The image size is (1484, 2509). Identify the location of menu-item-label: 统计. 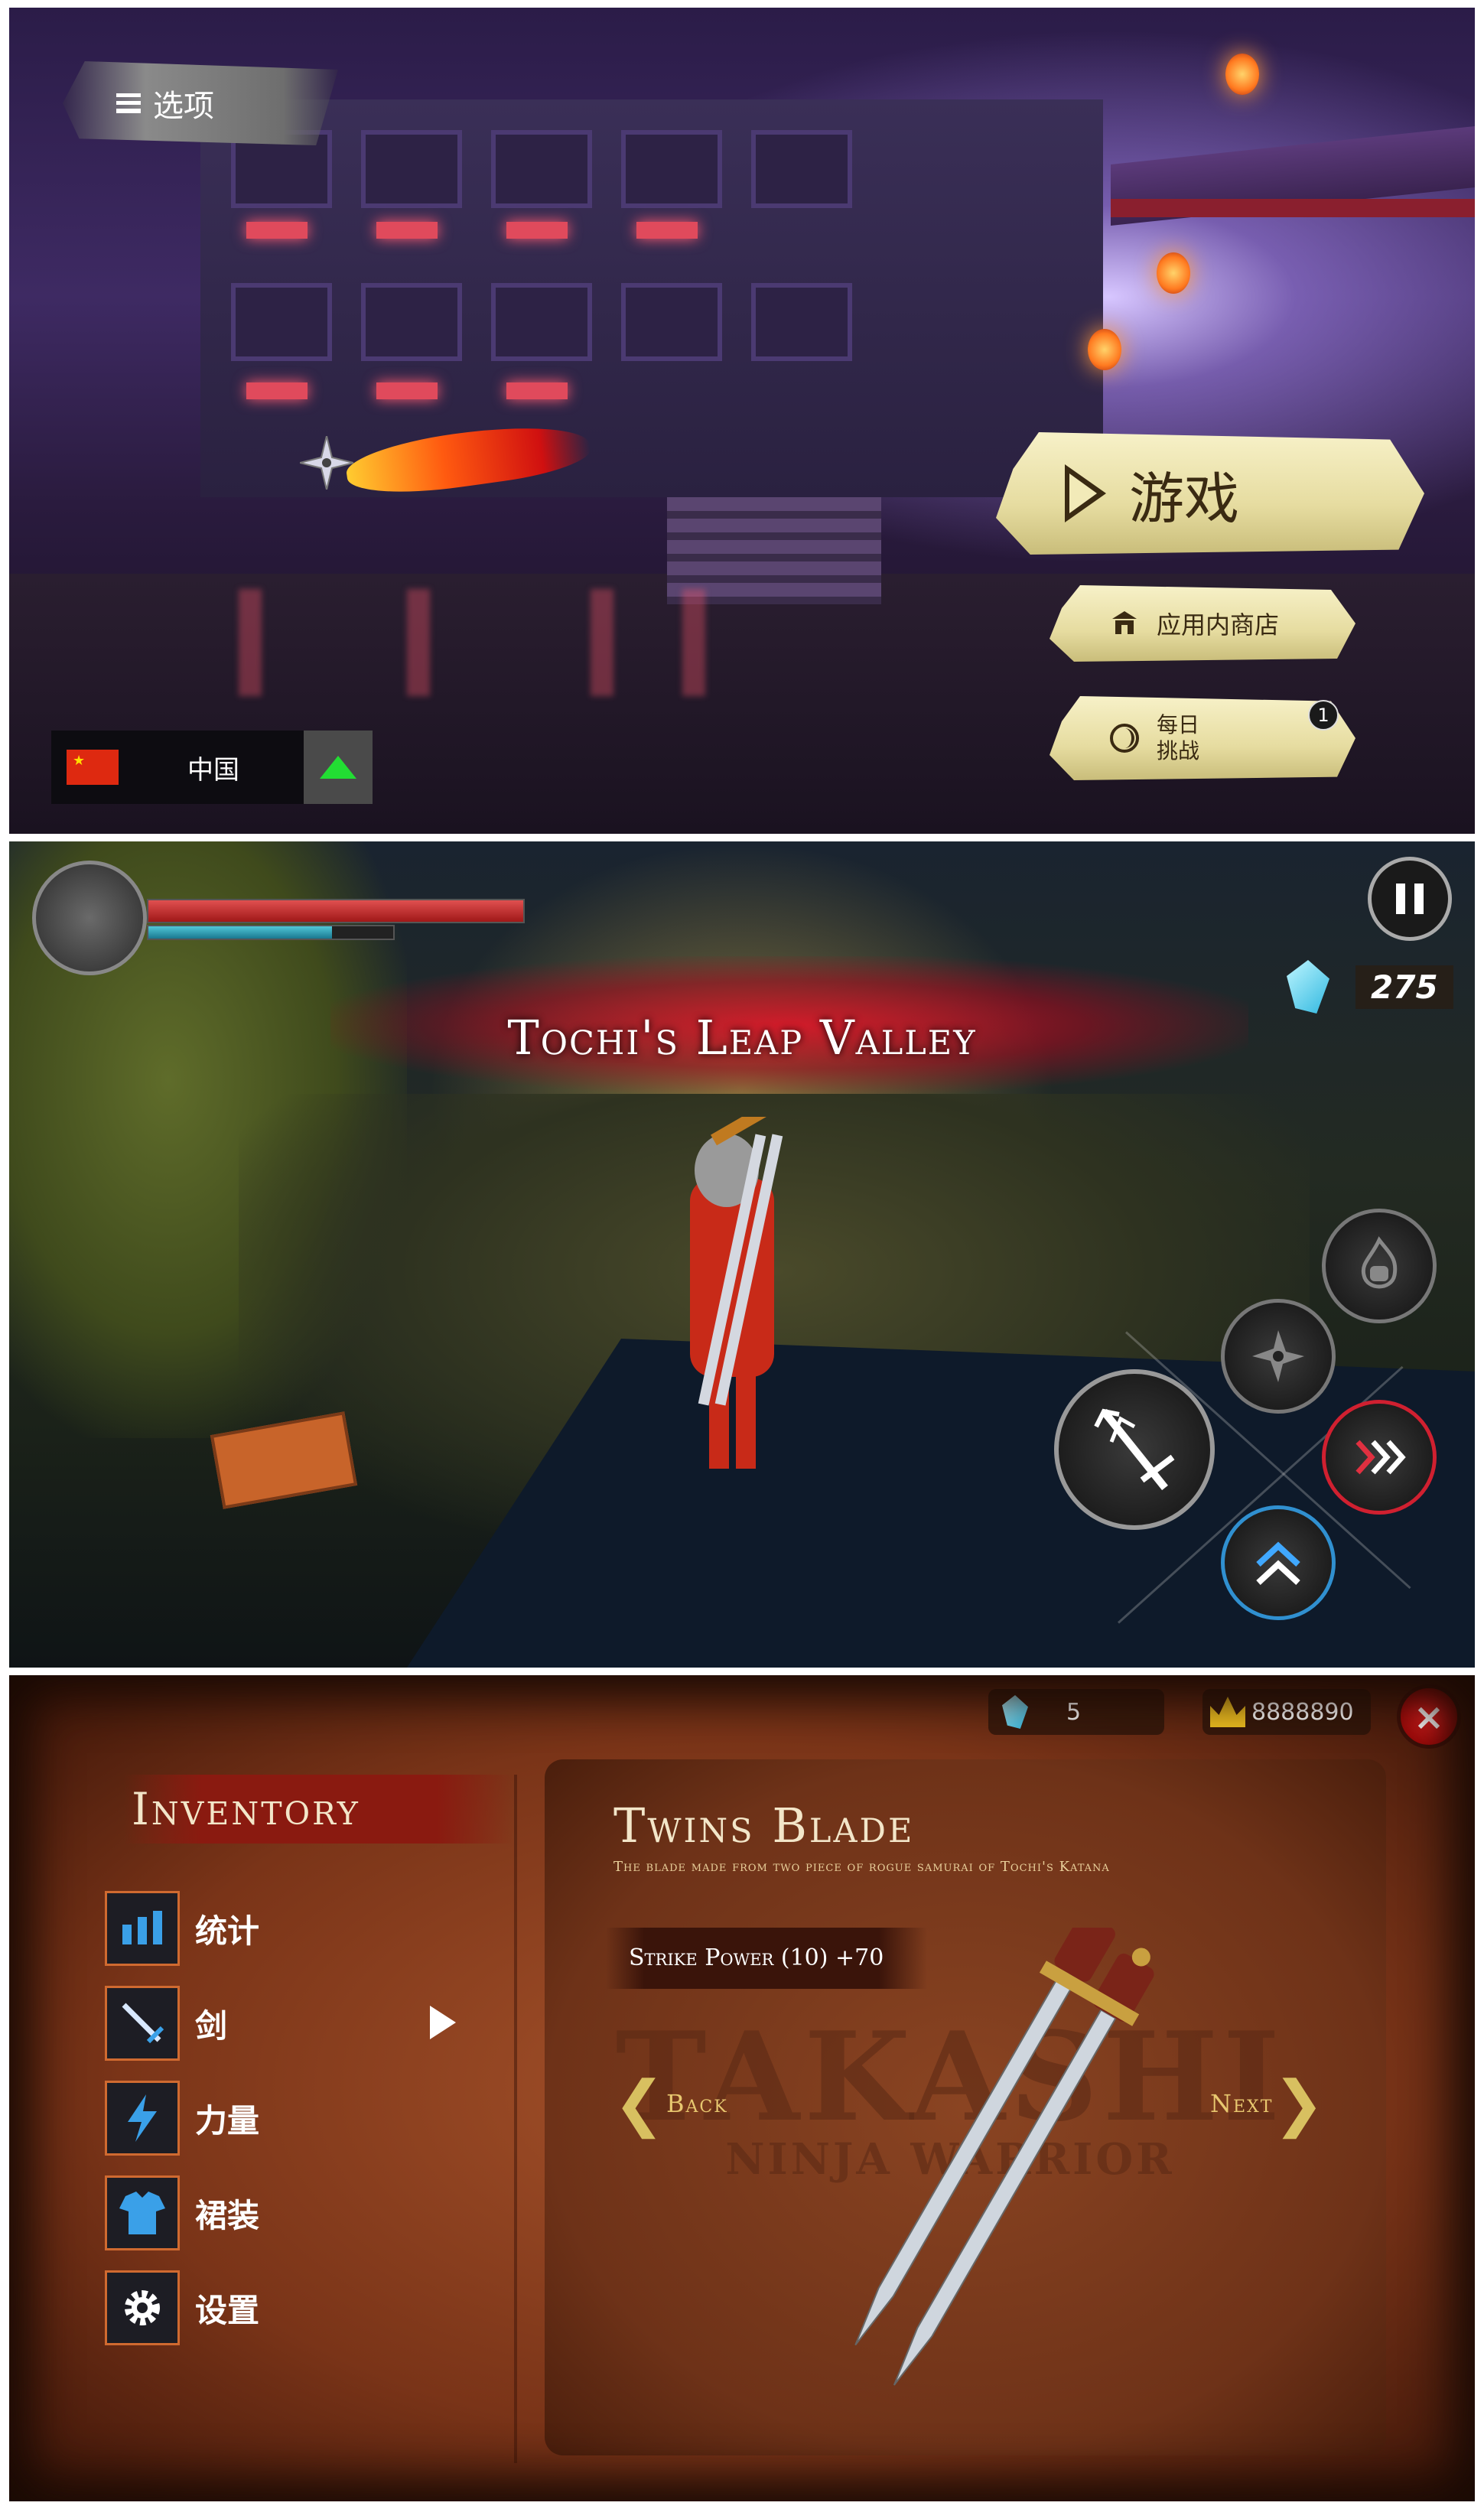
(227, 1931).